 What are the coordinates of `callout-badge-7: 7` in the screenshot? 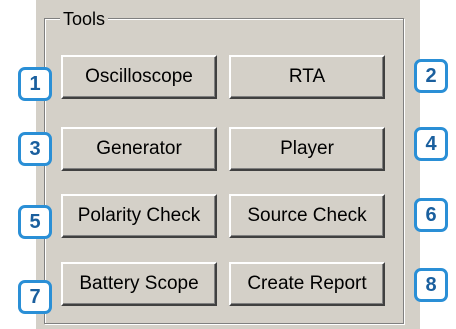 It's located at (35, 297).